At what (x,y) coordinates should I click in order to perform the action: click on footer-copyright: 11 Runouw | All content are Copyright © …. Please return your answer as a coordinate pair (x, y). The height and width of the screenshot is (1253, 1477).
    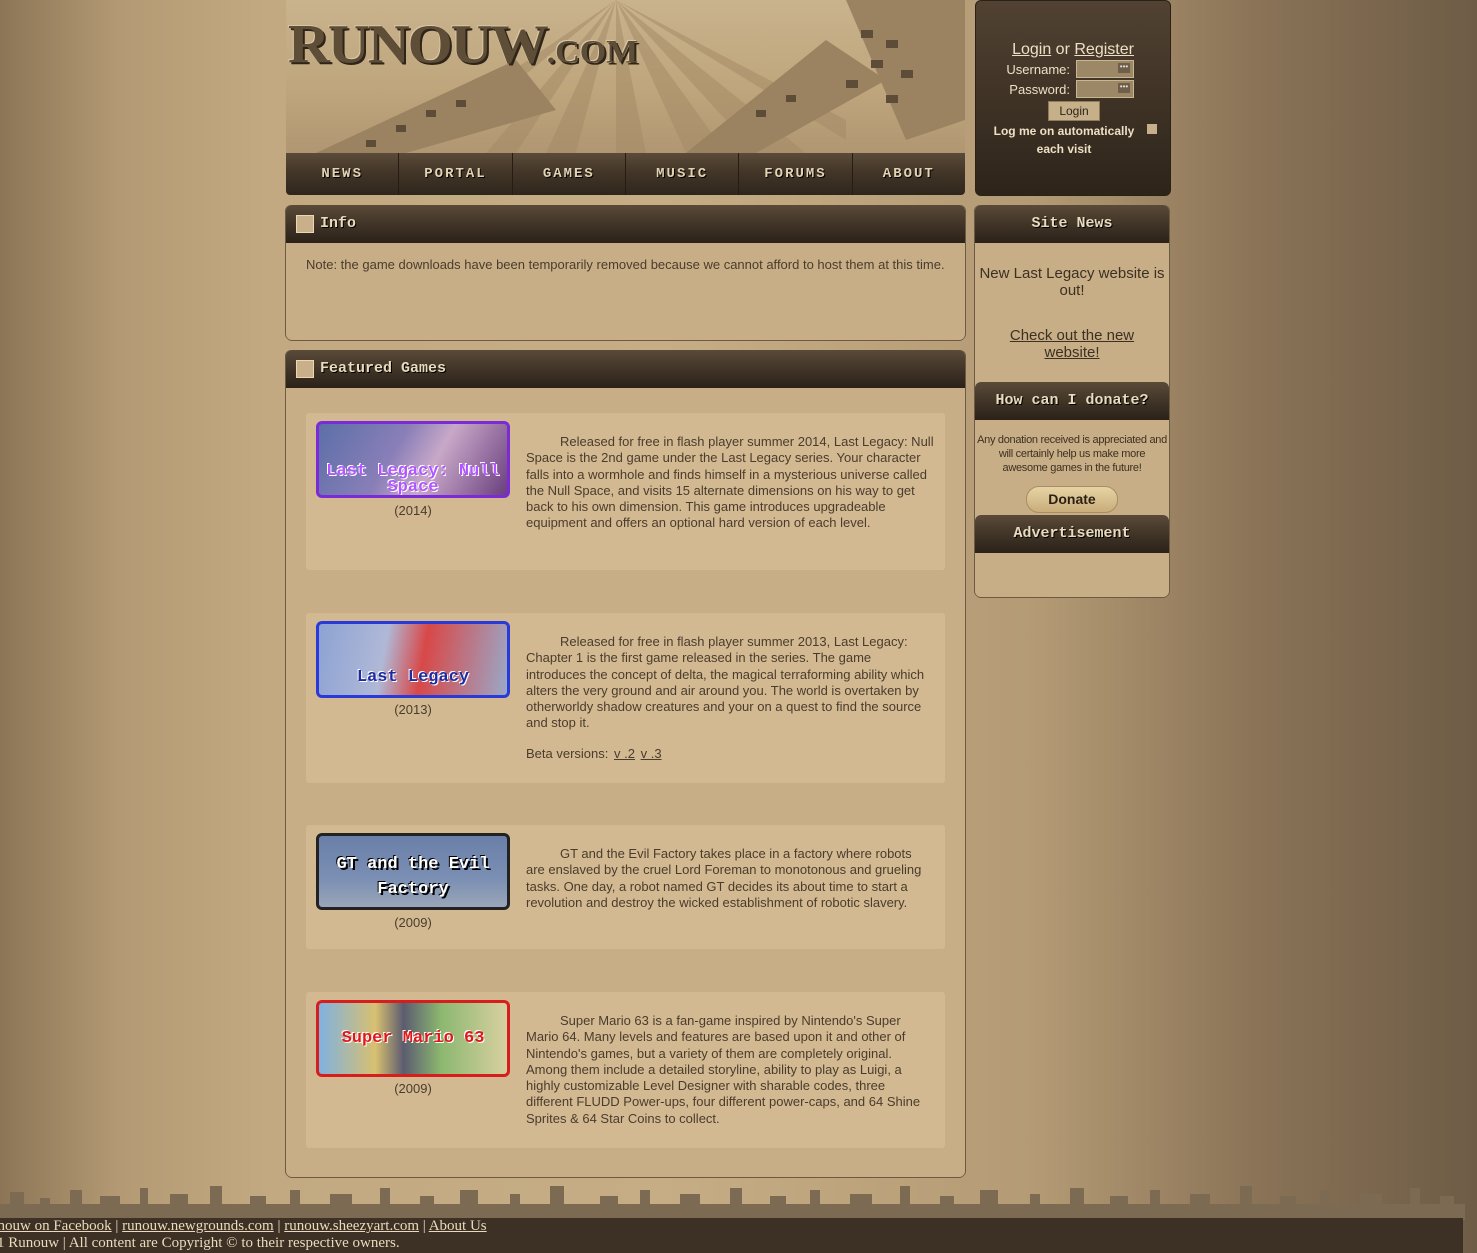
    Looking at the image, I should click on (200, 1243).